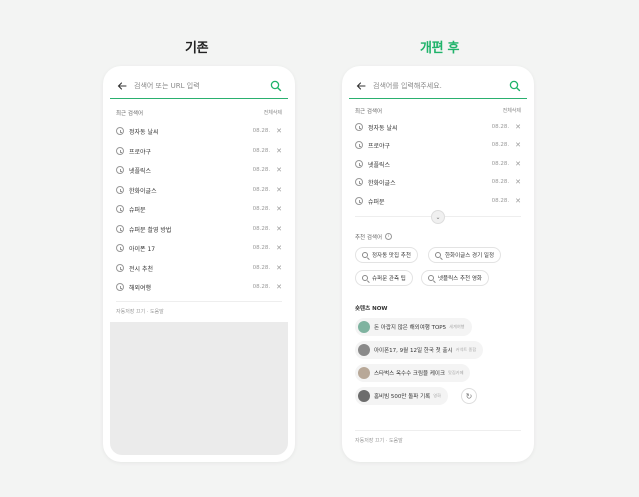 Image resolution: width=639 pixels, height=497 pixels. Describe the element at coordinates (419, 350) in the screenshot. I see `now-item: 아이폰17, 9월 12일 한국 첫 출시 커넥트 종합` at that location.